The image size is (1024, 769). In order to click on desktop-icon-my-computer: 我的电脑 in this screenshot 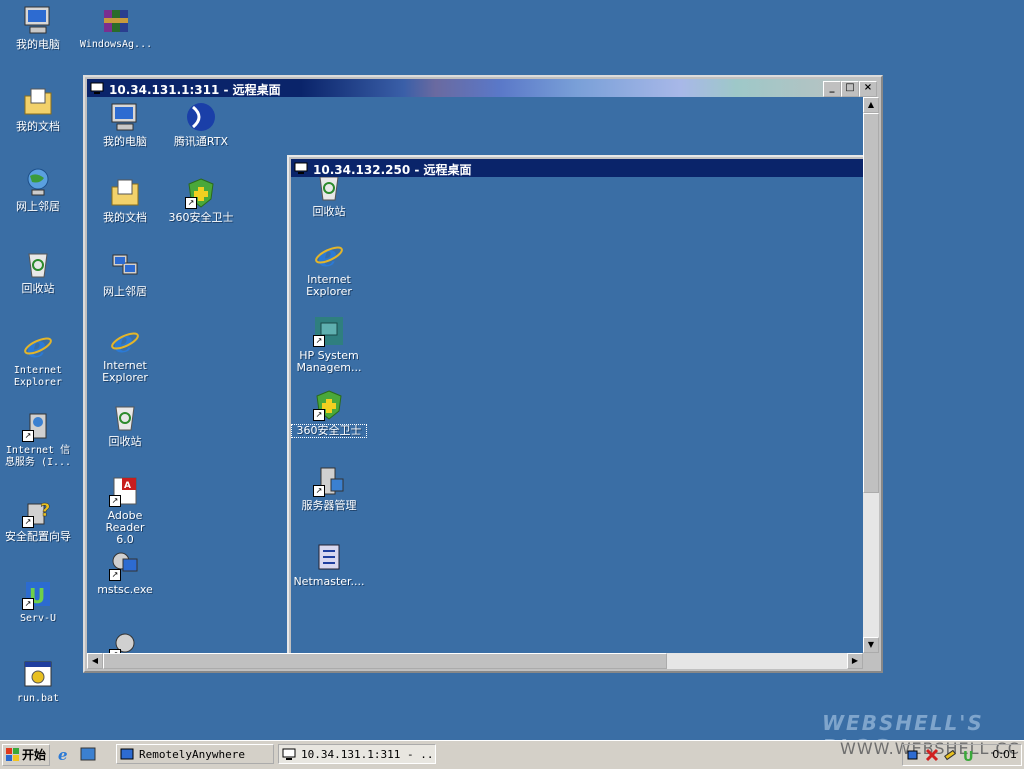, I will do `click(38, 27)`.